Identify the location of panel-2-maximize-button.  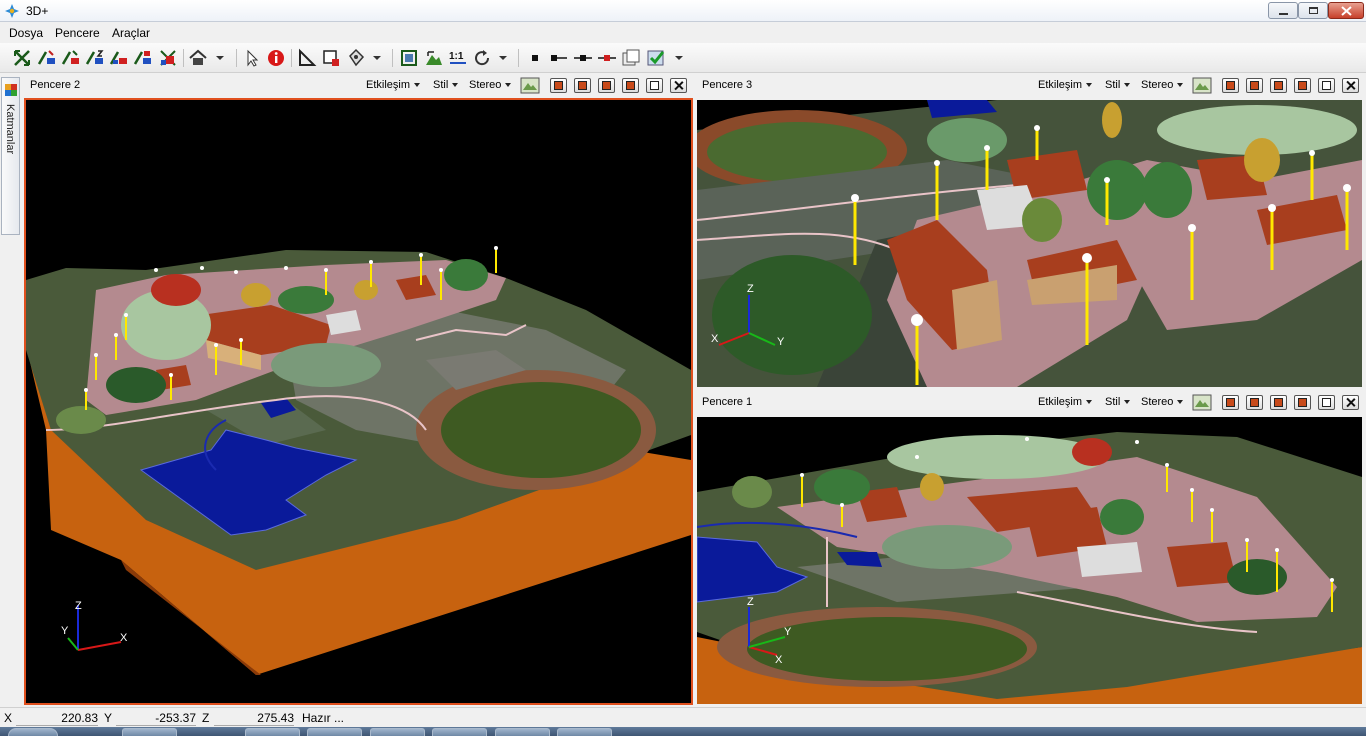
(654, 85).